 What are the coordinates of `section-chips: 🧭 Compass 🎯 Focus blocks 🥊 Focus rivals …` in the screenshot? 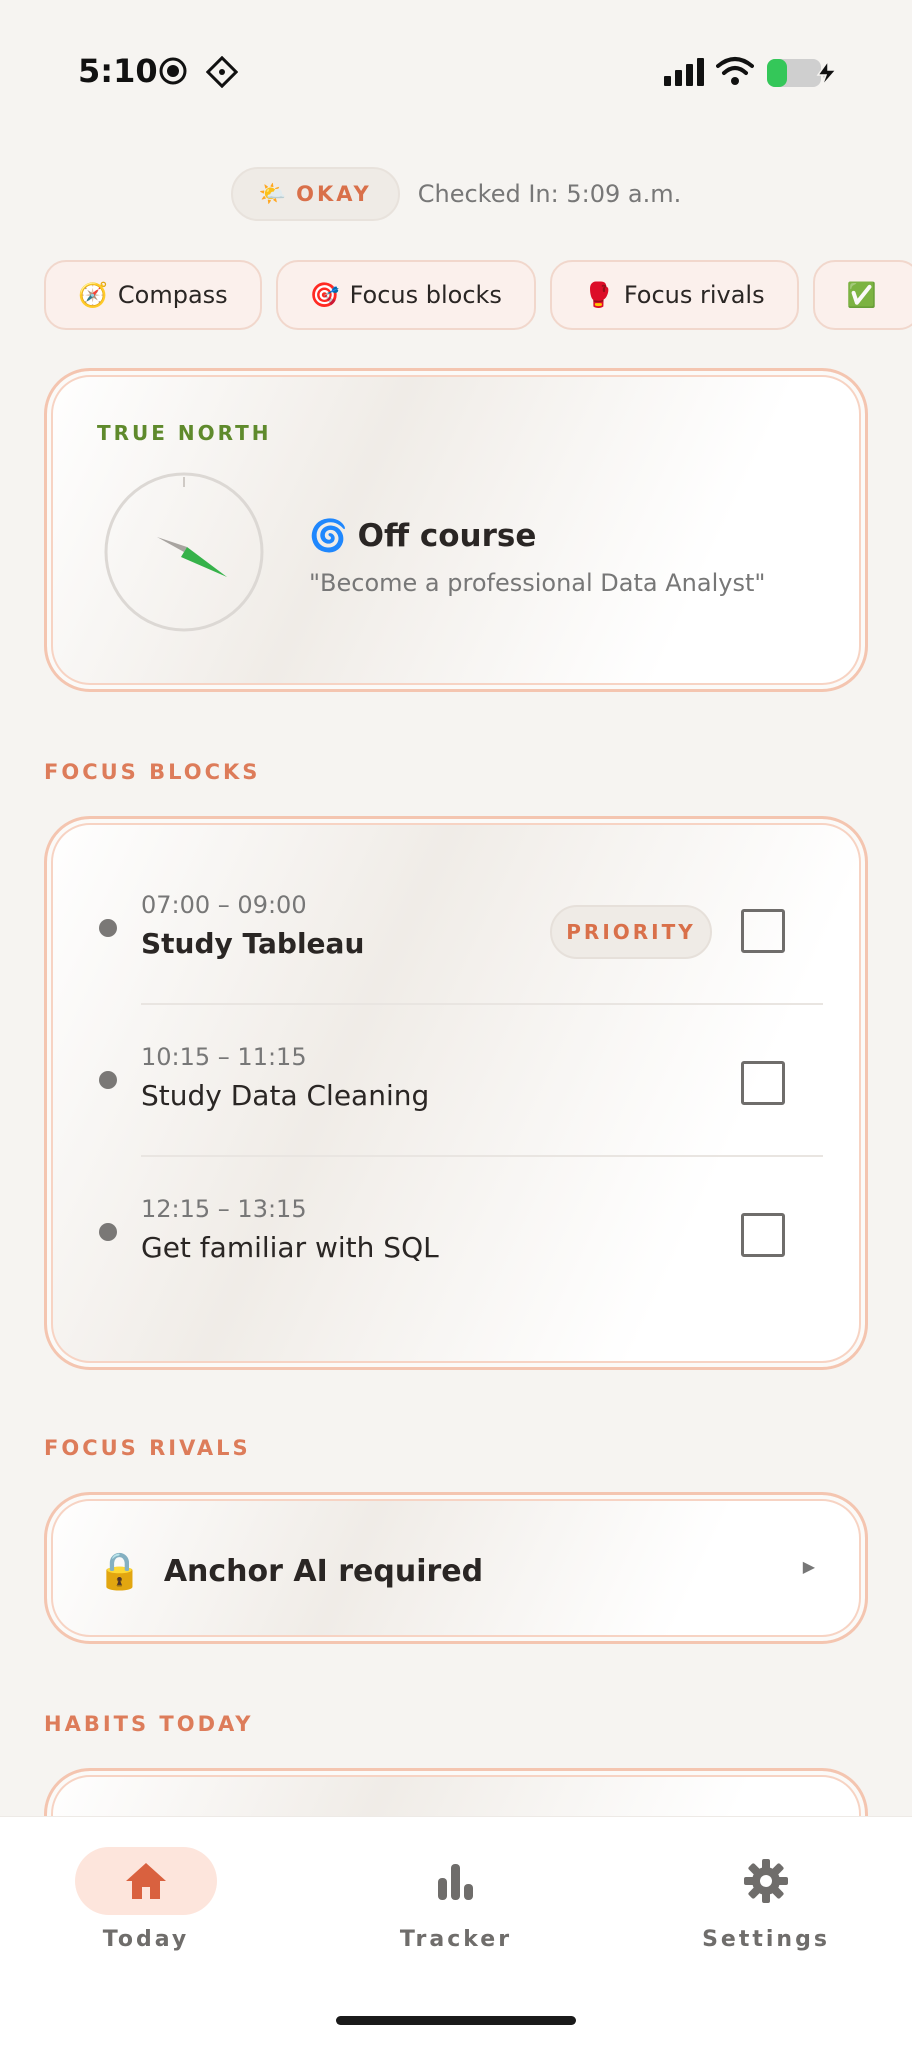 It's located at (478, 297).